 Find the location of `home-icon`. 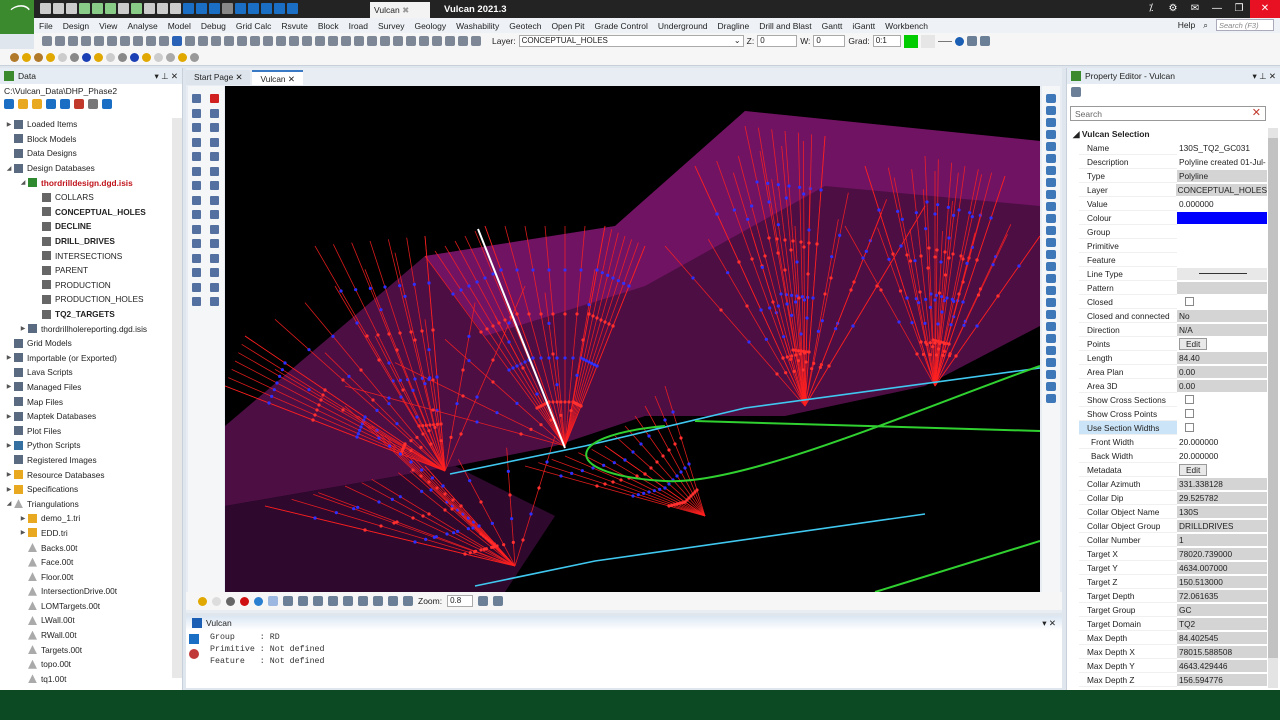

home-icon is located at coordinates (9, 104).